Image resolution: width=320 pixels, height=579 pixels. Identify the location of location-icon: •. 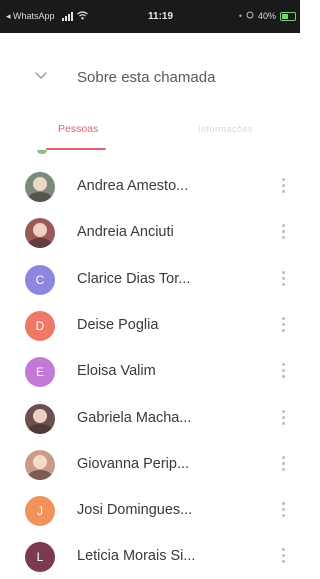
(240, 16).